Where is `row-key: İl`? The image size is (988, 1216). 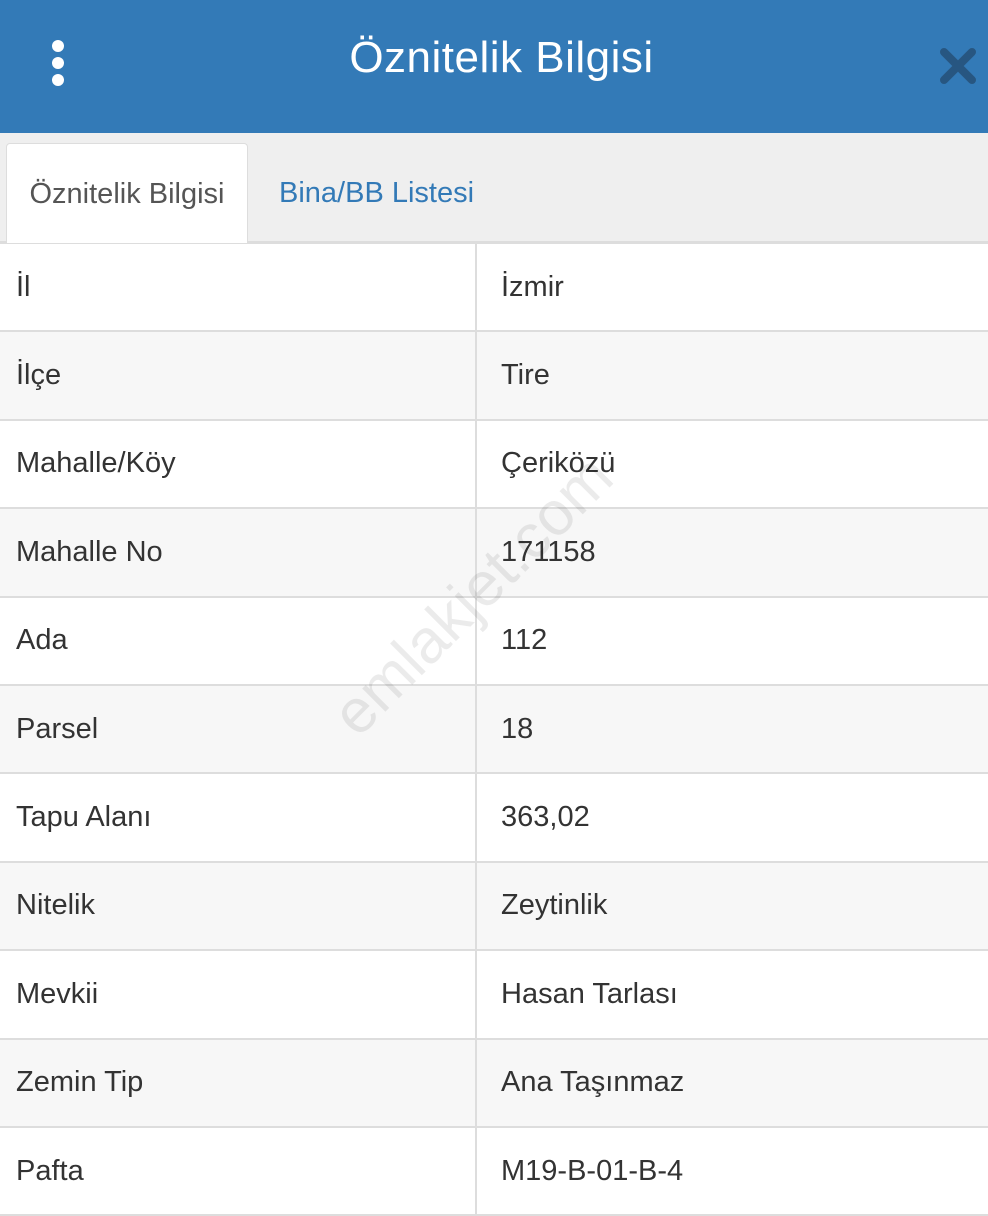 row-key: İl is located at coordinates (238, 287).